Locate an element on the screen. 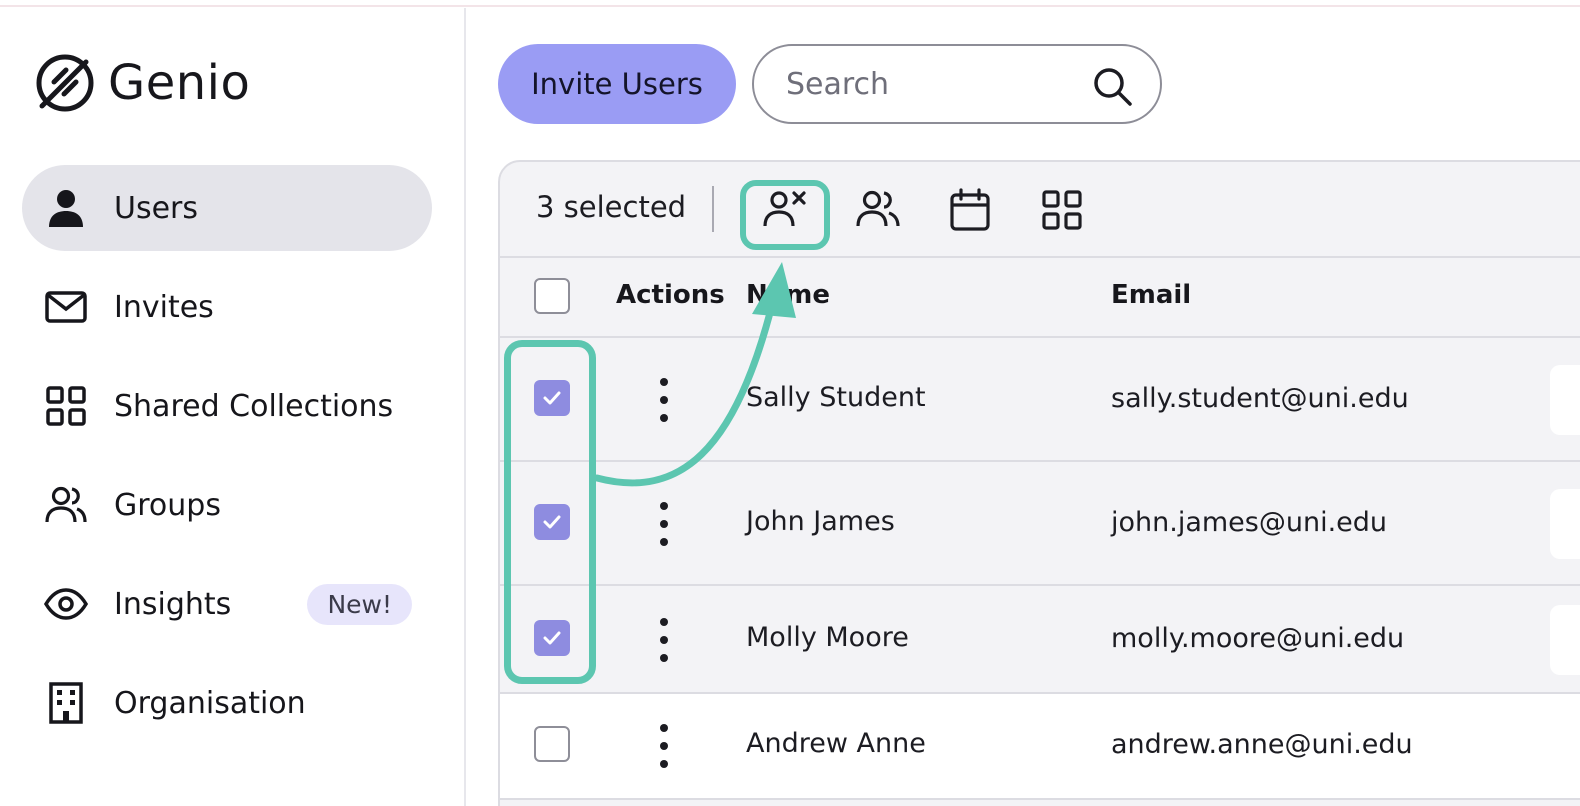  user-email: john.james@uni.edu is located at coordinates (1249, 522).